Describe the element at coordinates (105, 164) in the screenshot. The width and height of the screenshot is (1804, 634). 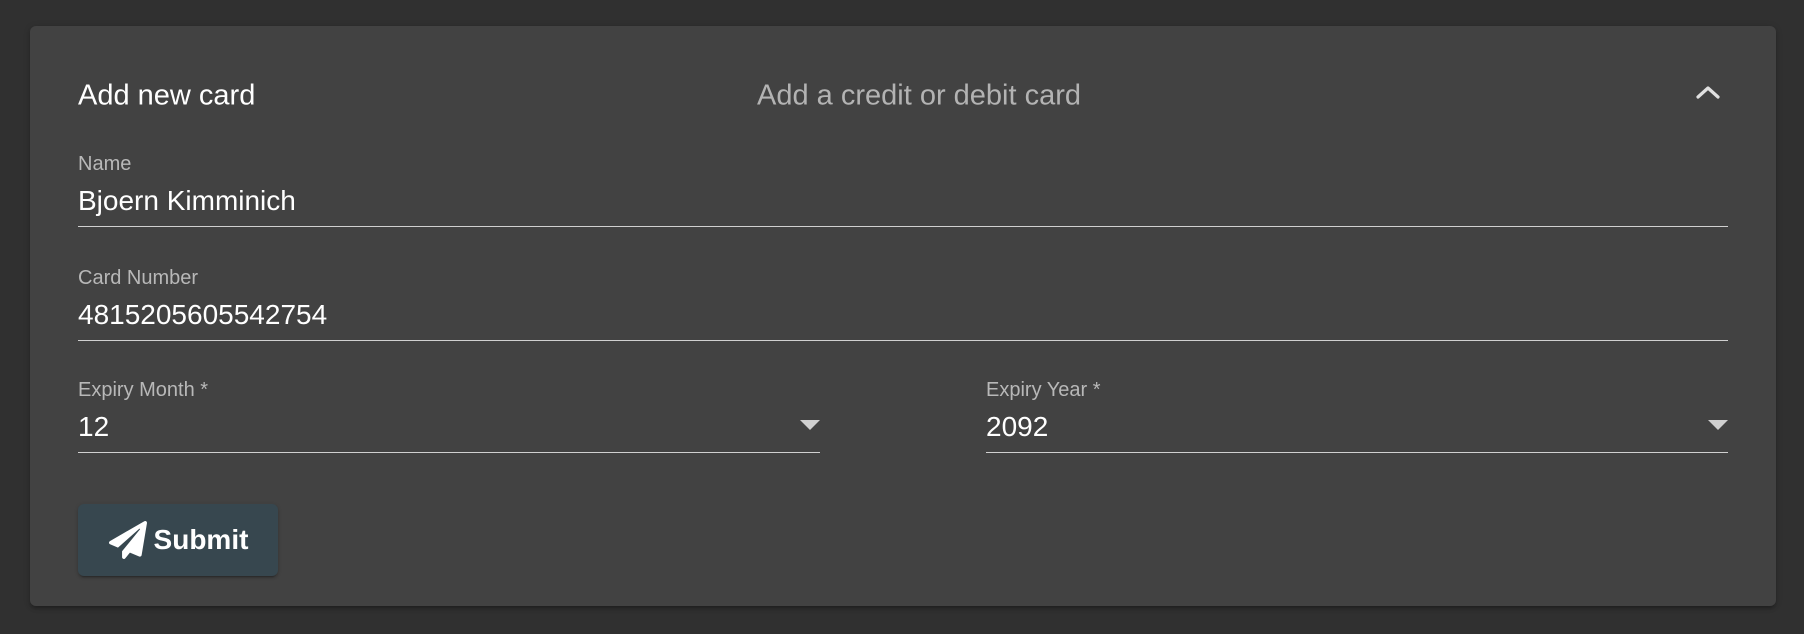
I see `name-label: Name` at that location.